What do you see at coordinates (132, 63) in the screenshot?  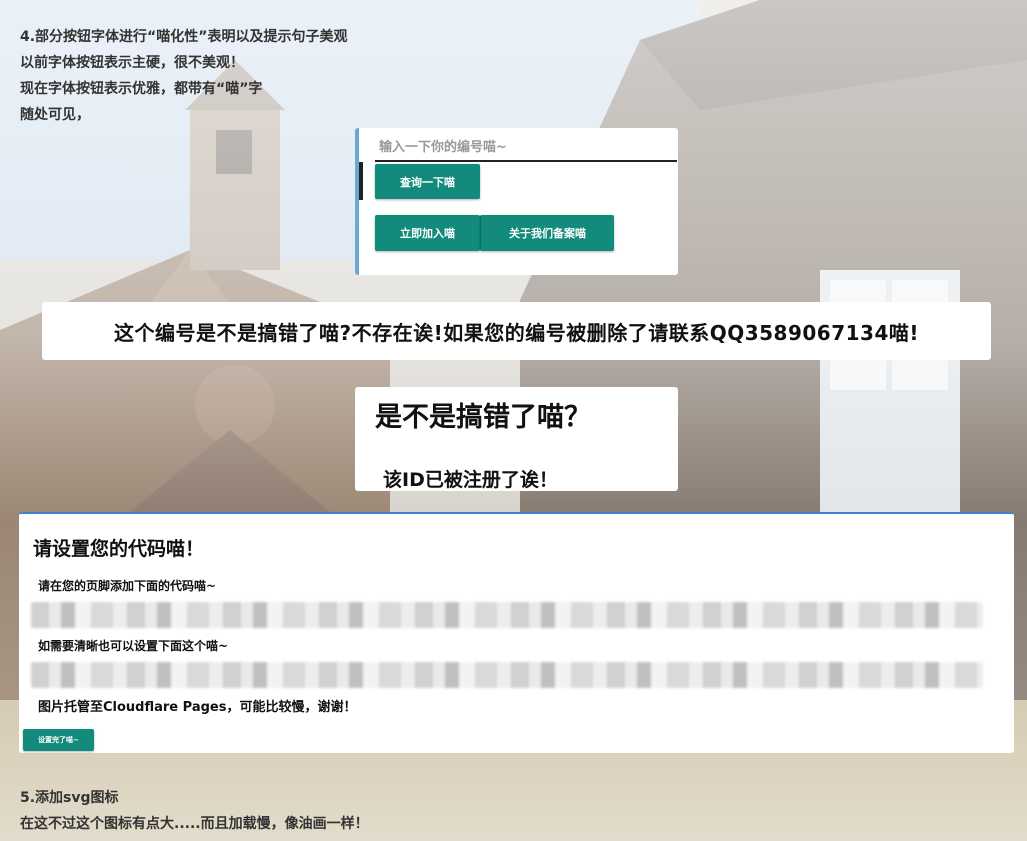 I see `intro-line: 以前字体按钮表示主硬，很不美观！` at bounding box center [132, 63].